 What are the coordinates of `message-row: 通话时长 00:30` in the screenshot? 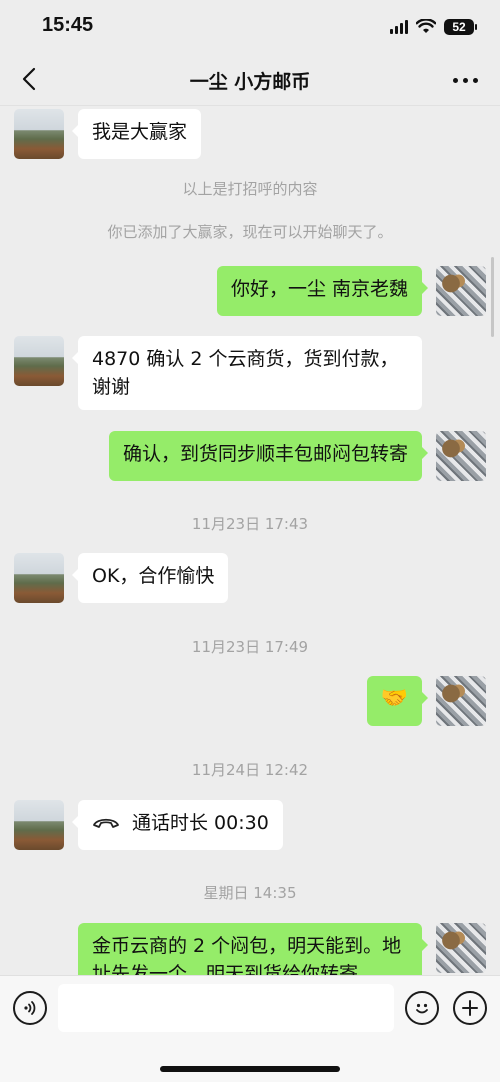 It's located at (148, 825).